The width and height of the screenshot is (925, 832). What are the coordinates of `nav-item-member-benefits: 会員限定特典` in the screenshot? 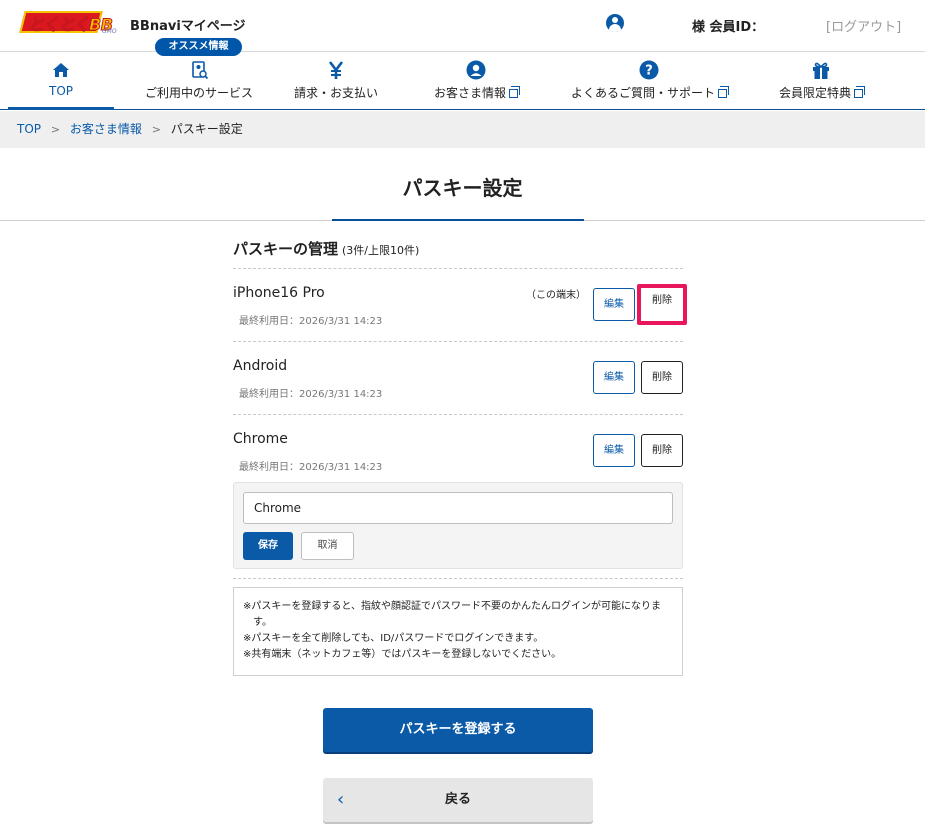 It's located at (821, 81).